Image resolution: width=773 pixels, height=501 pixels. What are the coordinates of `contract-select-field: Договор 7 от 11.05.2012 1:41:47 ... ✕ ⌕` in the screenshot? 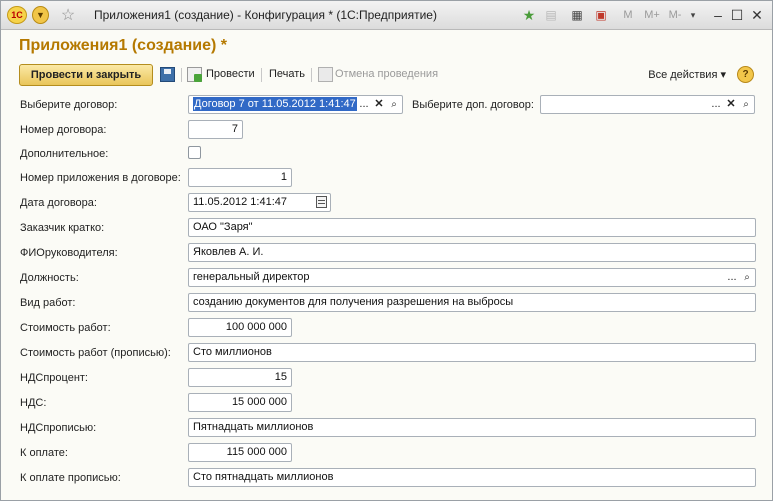 It's located at (295, 104).